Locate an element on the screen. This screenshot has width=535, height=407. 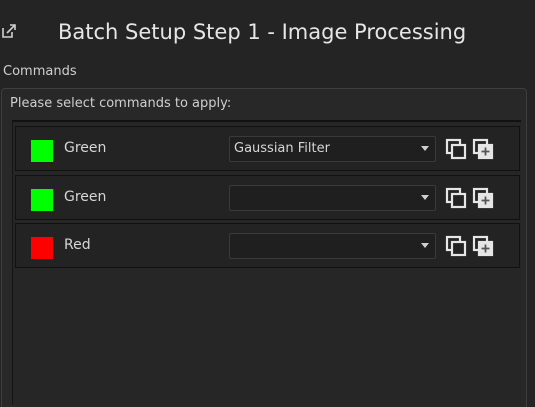
command-row: Green is located at coordinates (267, 197).